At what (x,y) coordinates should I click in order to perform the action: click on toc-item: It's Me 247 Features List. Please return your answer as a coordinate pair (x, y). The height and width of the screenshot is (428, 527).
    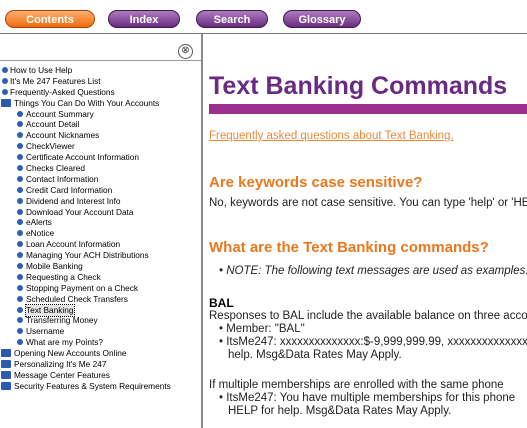
    Looking at the image, I should click on (100, 81).